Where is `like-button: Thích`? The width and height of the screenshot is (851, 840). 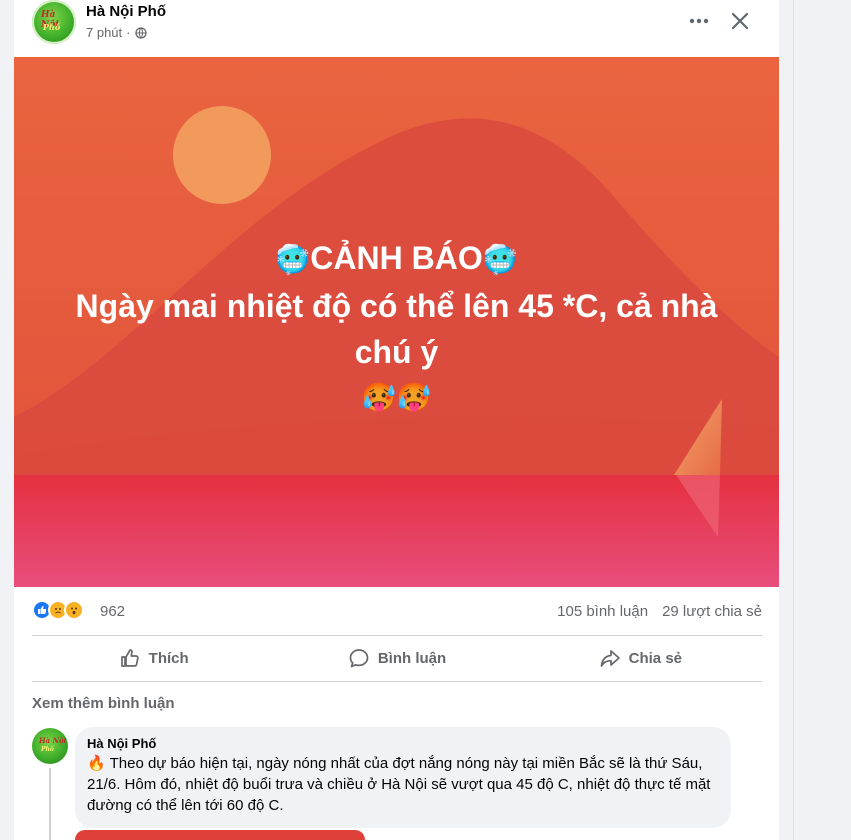
like-button: Thích is located at coordinates (153, 658).